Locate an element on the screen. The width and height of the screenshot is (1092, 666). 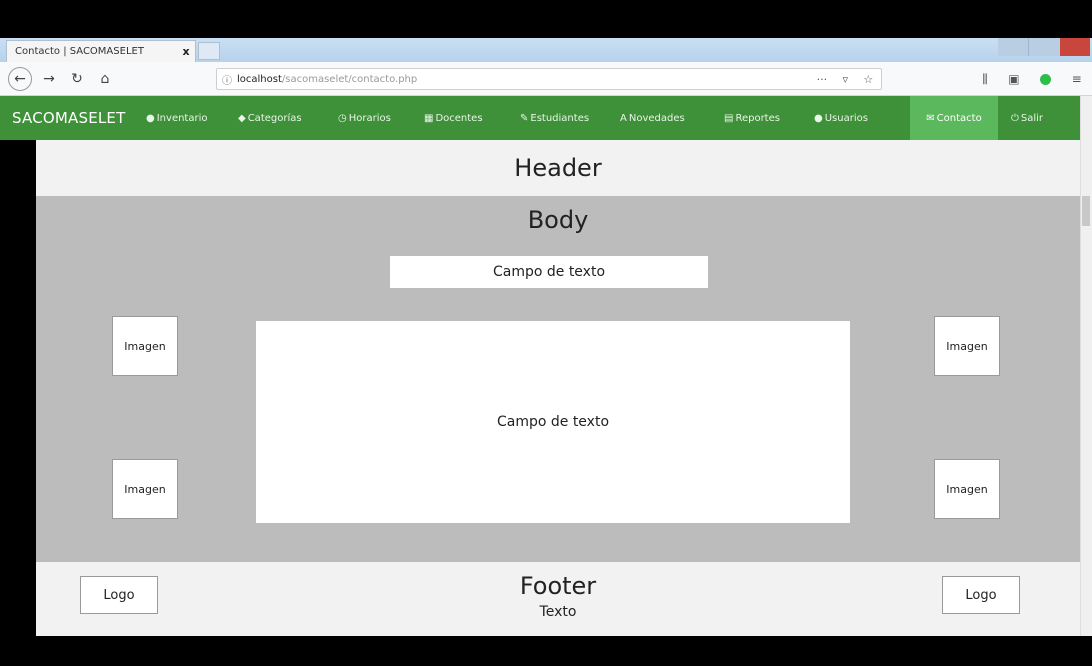
nav-item-label: Reportes is located at coordinates (757, 118).